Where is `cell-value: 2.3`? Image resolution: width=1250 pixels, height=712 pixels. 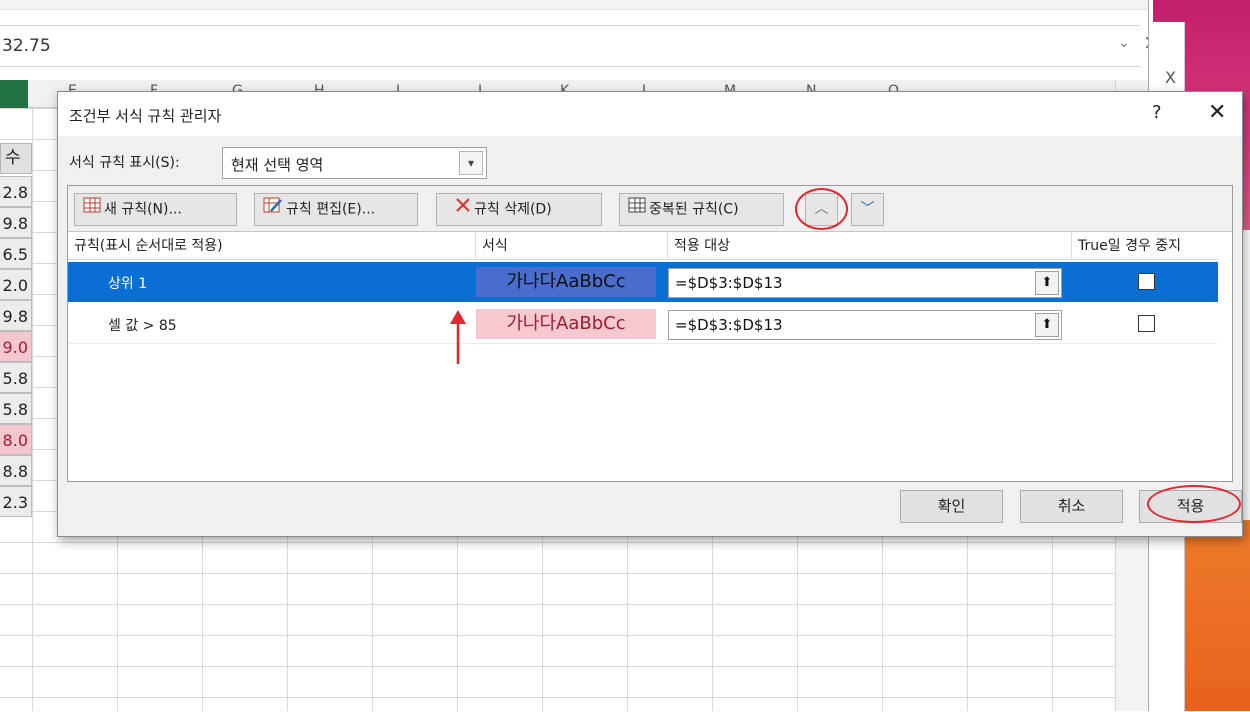
cell-value: 2.3 is located at coordinates (16, 501).